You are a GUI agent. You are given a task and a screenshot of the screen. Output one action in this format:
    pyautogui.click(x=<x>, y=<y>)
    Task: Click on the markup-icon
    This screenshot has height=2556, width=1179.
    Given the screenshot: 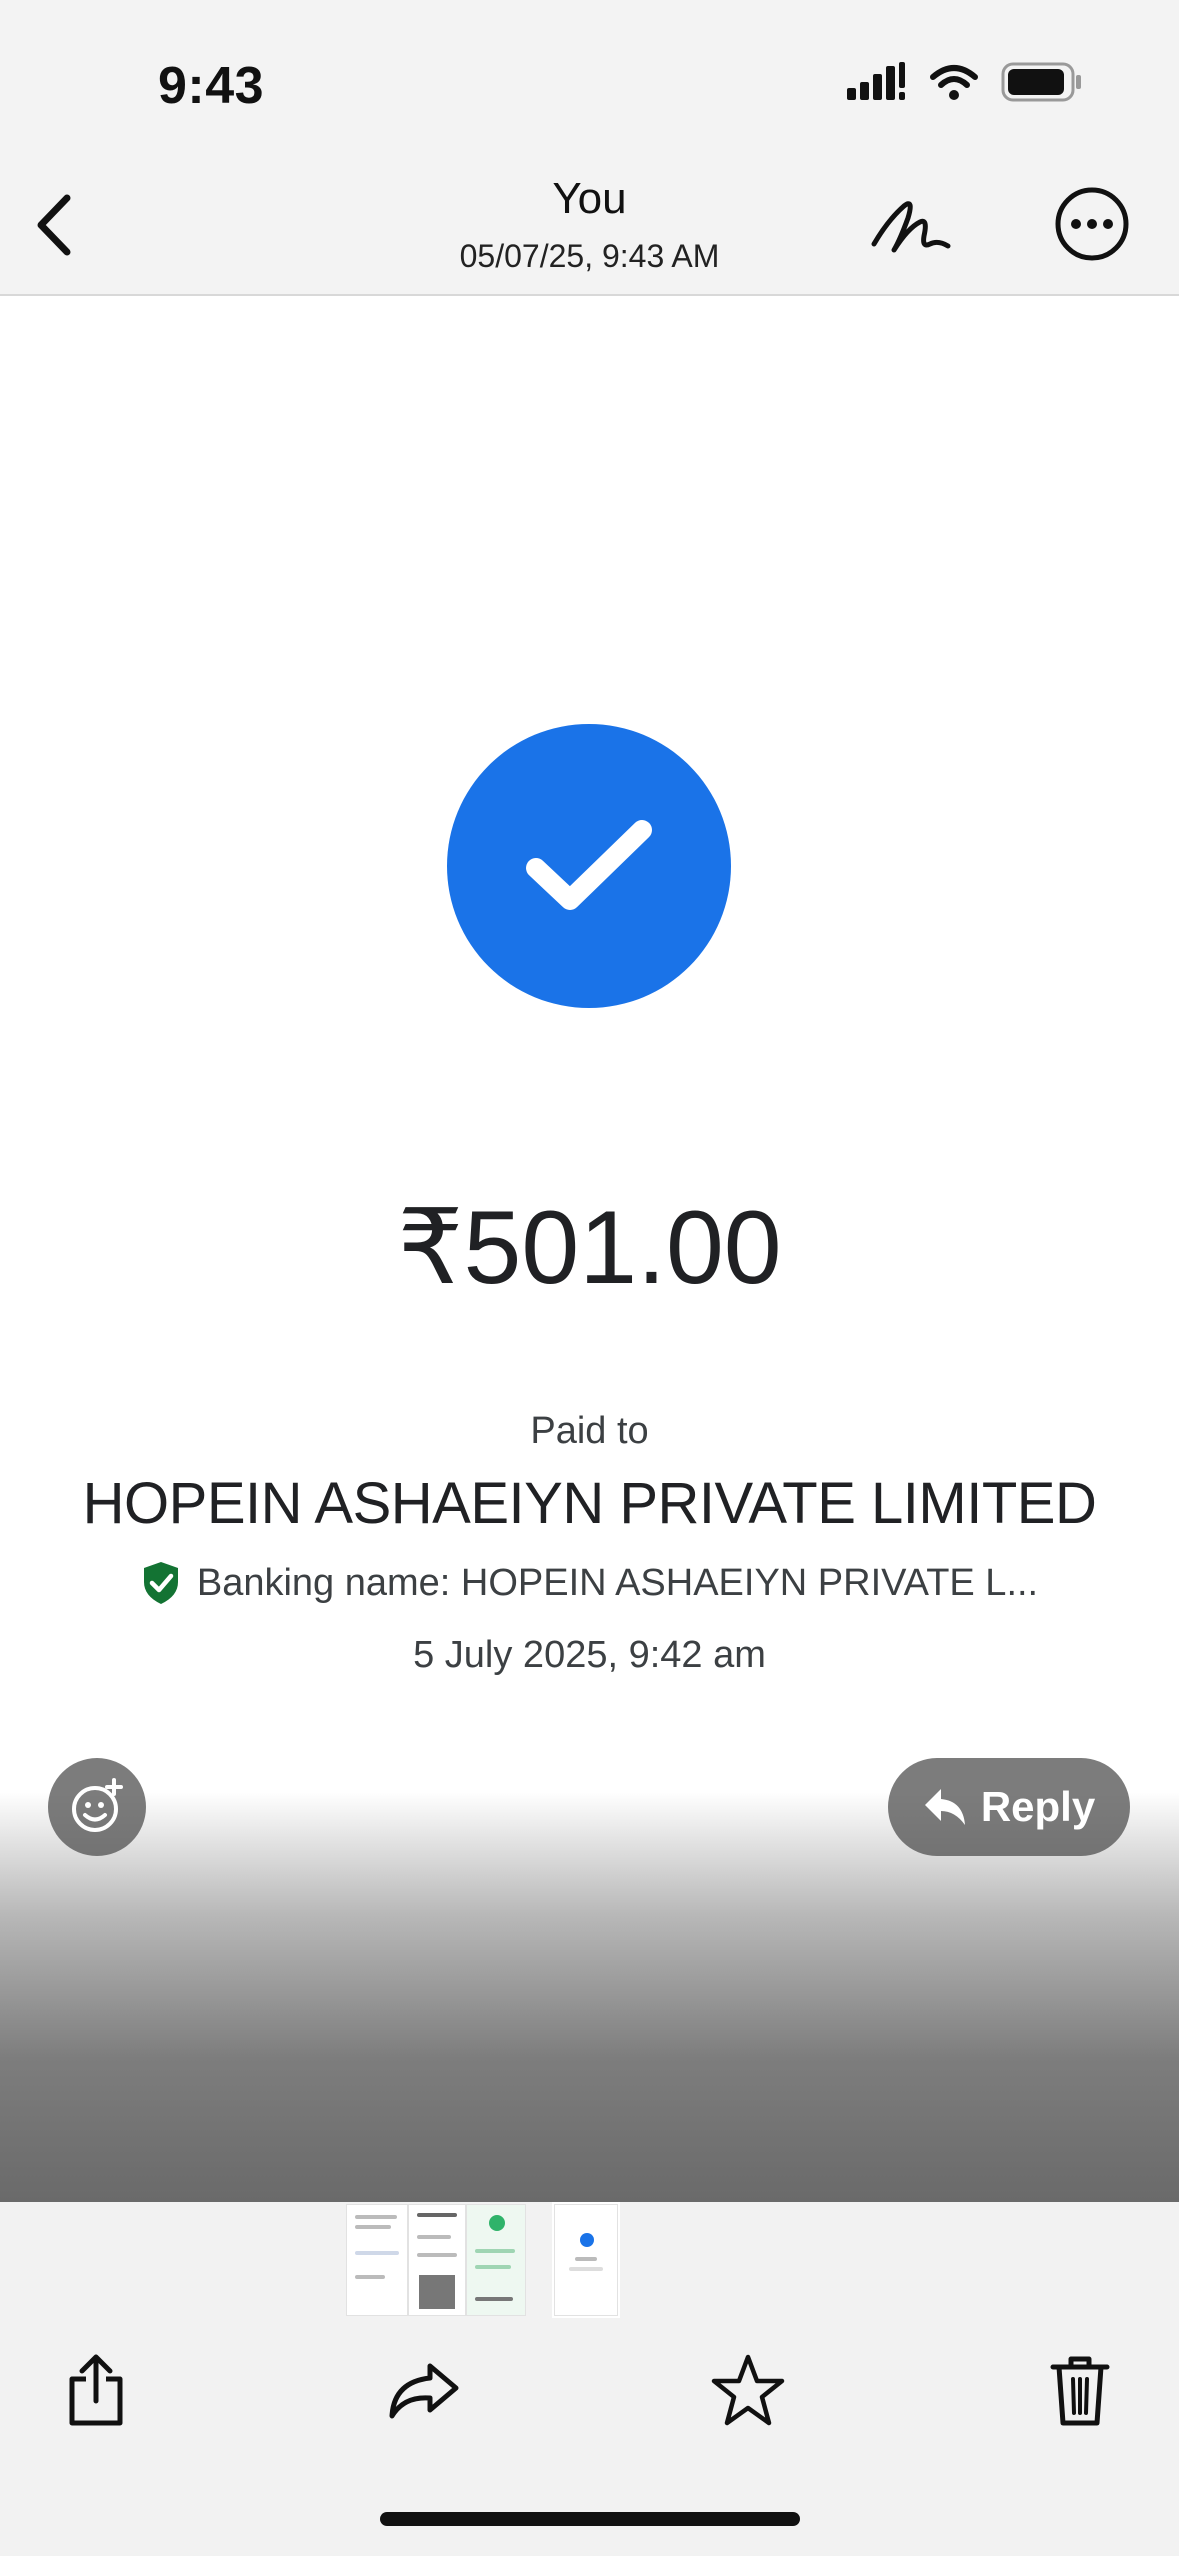 What is the action you would take?
    pyautogui.click(x=911, y=227)
    